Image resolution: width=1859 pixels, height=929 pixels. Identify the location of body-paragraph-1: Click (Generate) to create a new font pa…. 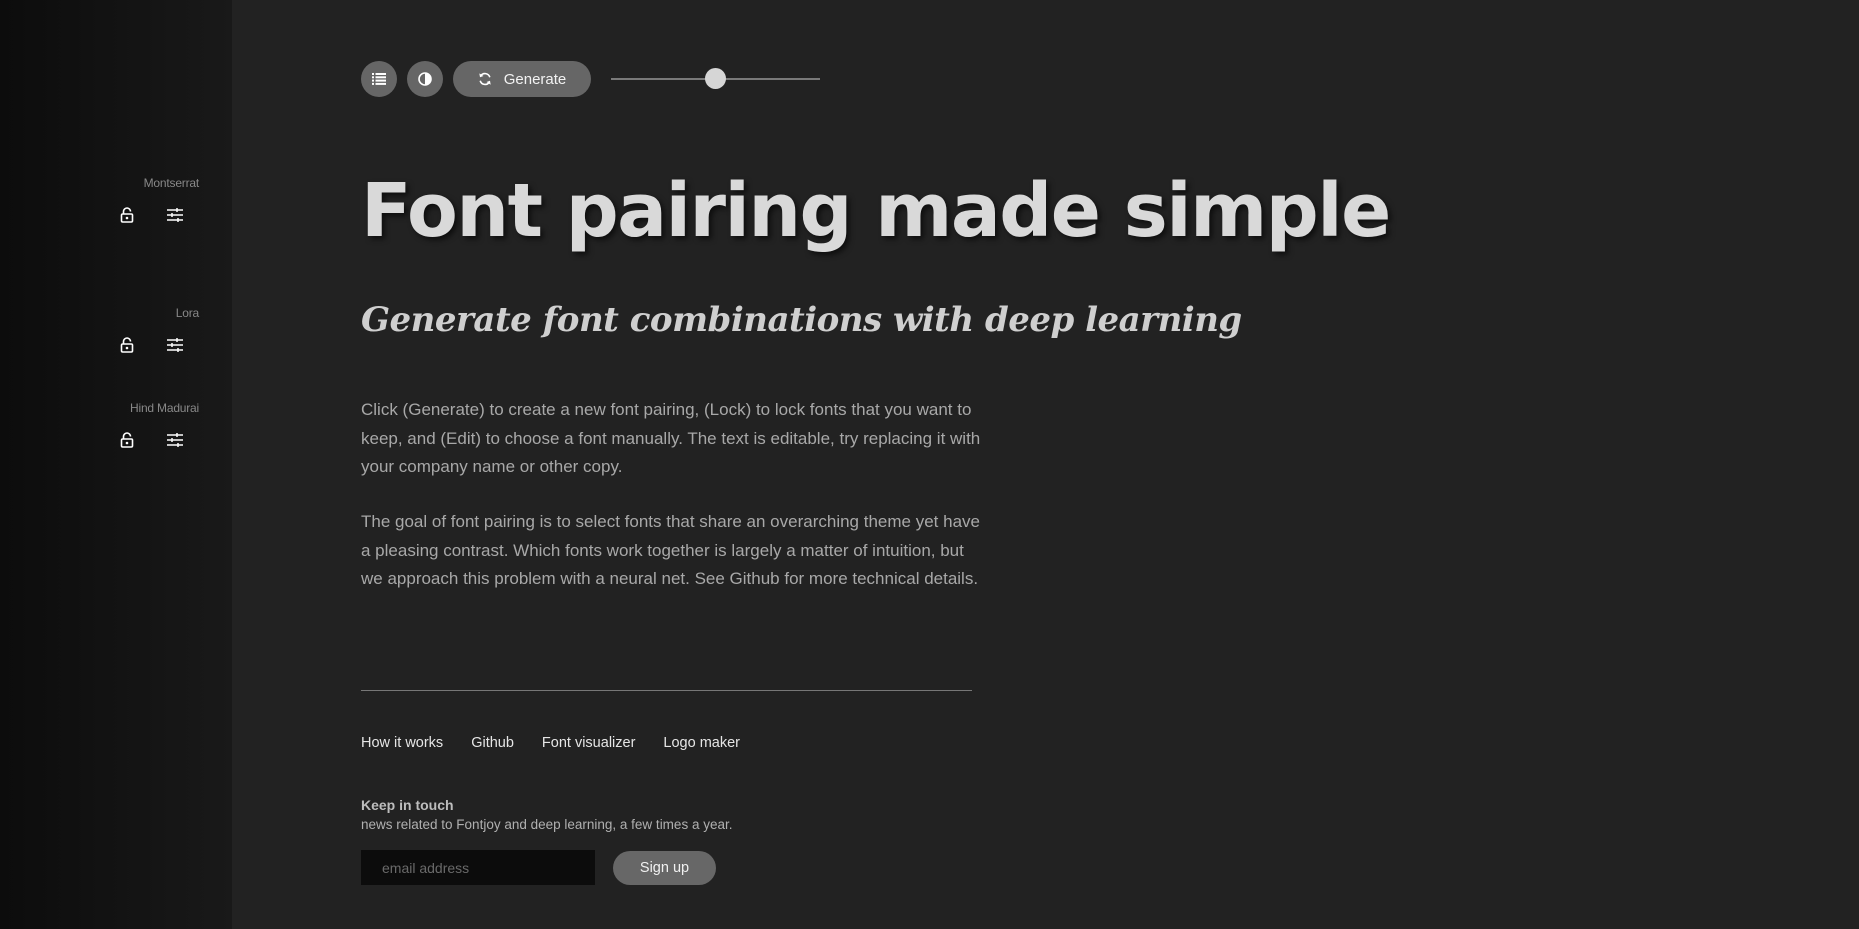
(671, 439).